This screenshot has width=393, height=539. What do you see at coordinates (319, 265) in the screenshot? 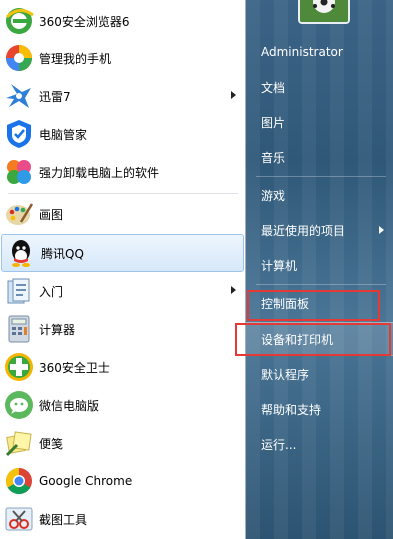
I see `place-computer: 计算机` at bounding box center [319, 265].